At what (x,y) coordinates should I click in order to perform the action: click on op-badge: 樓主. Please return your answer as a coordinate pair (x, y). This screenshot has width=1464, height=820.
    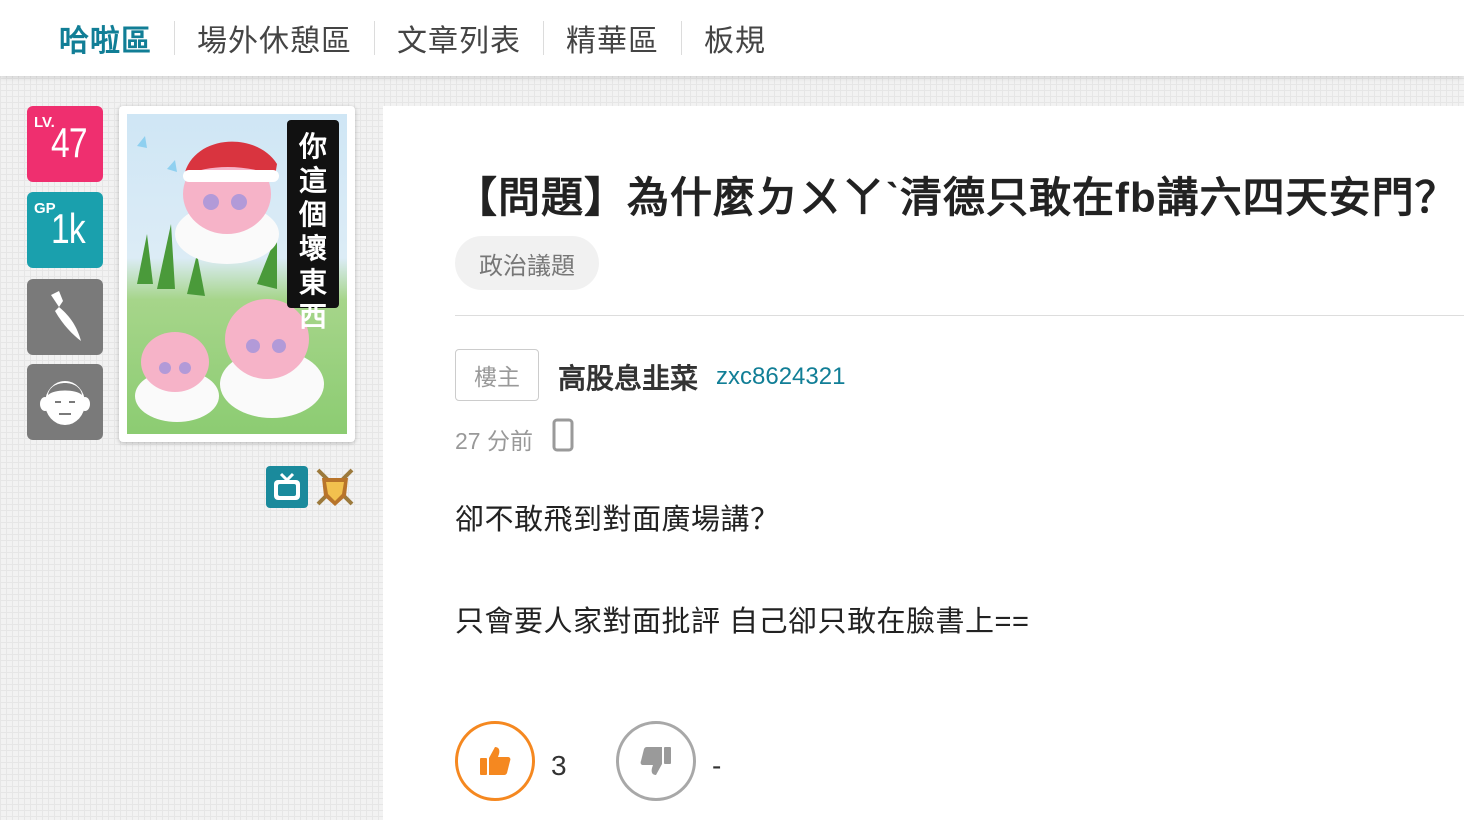
    Looking at the image, I should click on (497, 375).